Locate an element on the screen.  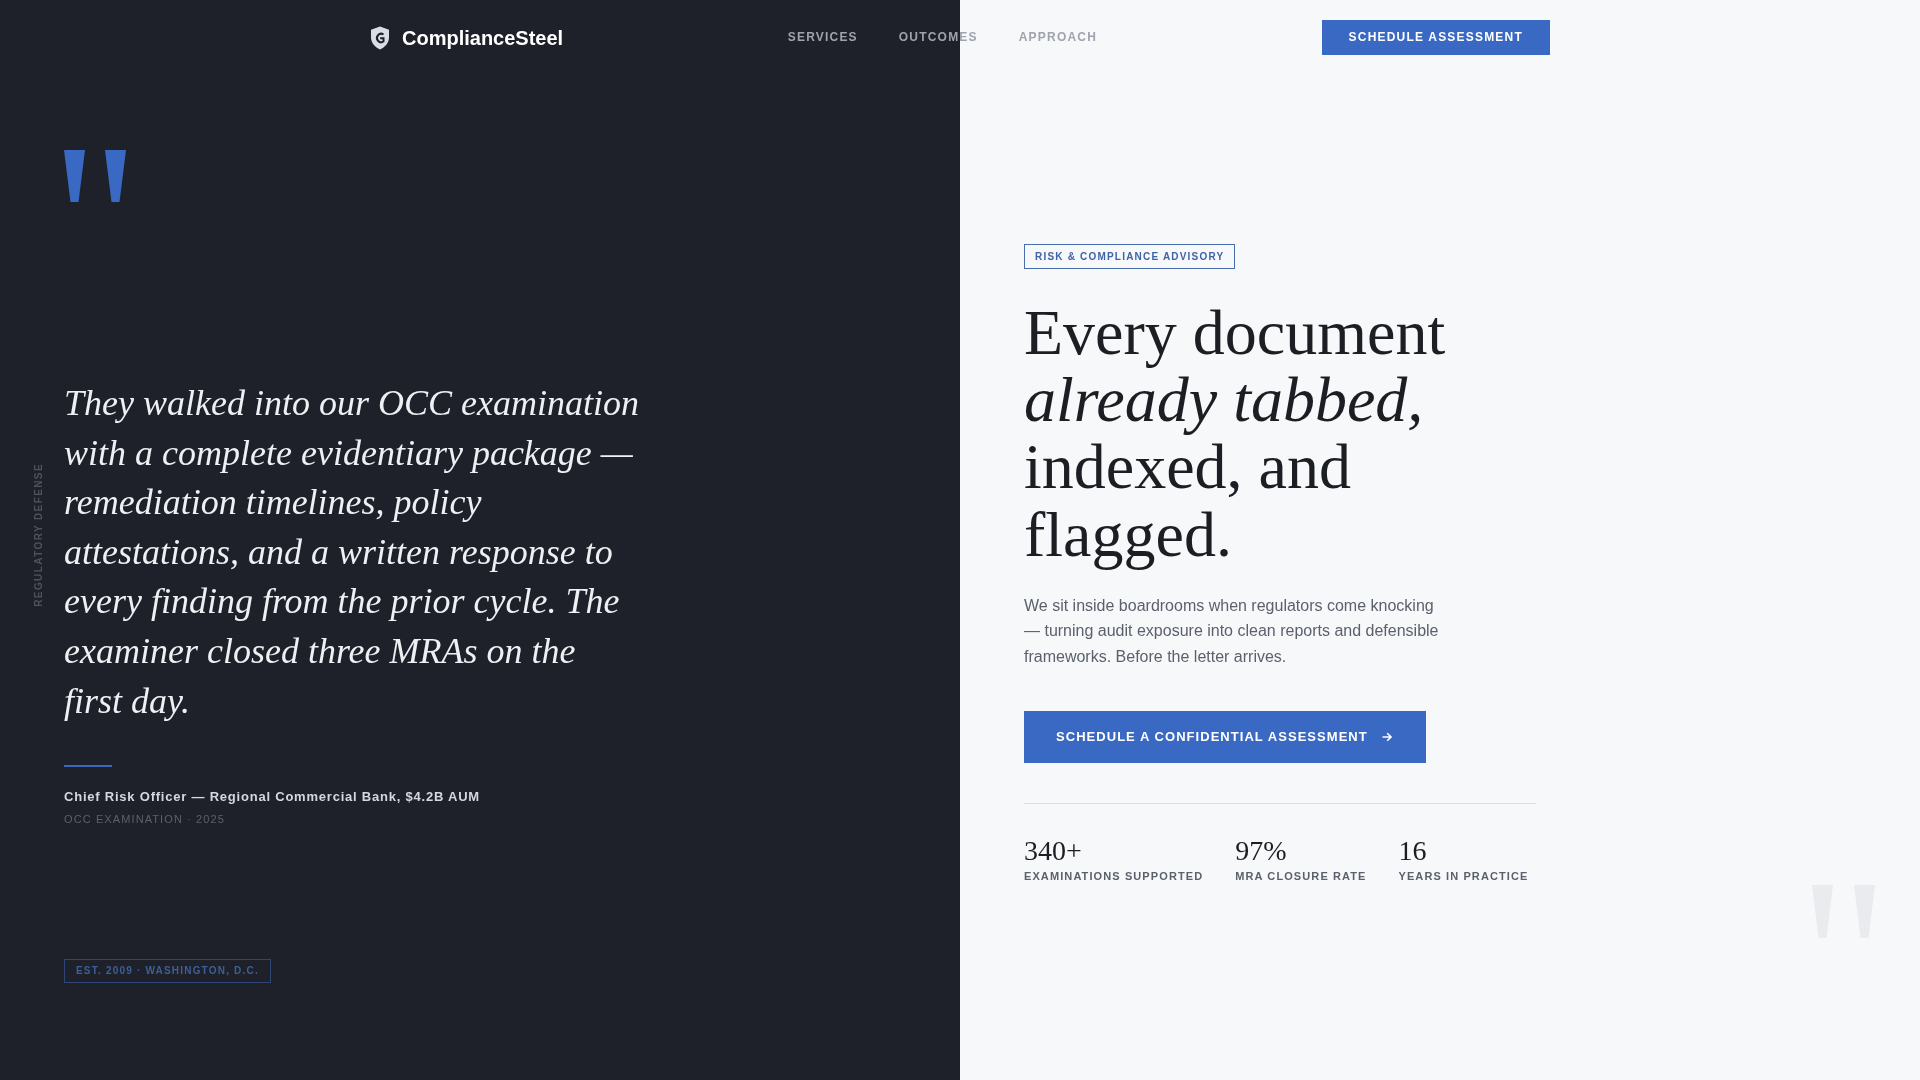
category-tag: RISK & COMPLIANCE ADVISORY is located at coordinates (1130, 256).